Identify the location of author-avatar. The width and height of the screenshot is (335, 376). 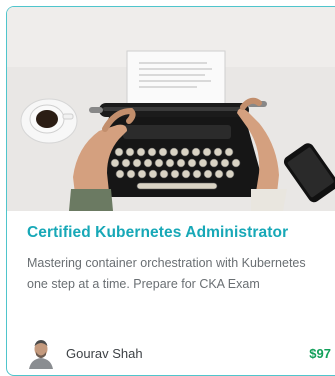
(41, 353).